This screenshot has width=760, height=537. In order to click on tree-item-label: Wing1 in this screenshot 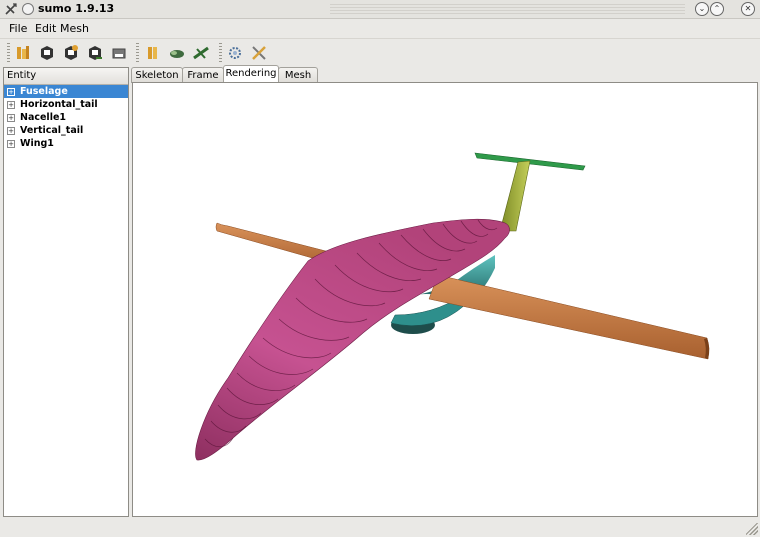, I will do `click(37, 143)`.